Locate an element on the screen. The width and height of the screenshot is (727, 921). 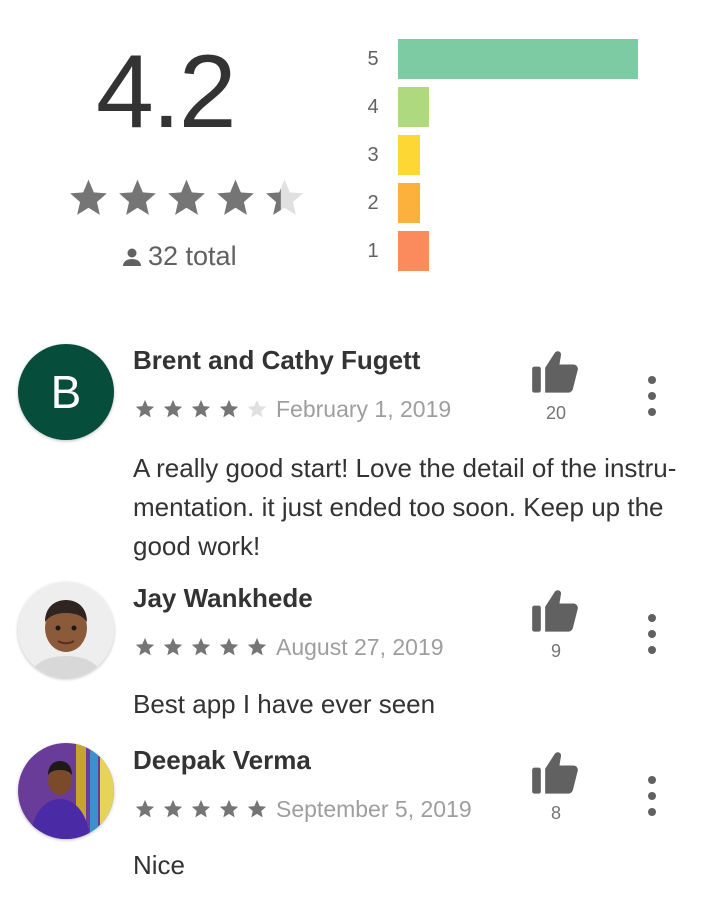
like-count: 20 is located at coordinates (556, 413).